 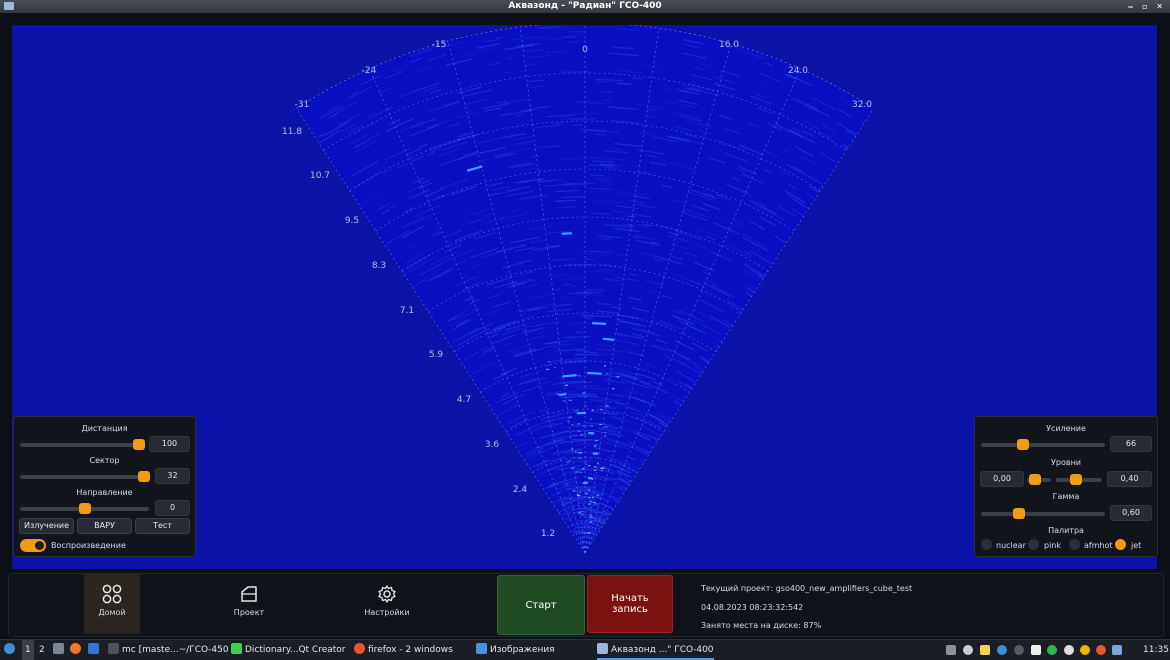 I want to click on taskbar-app-qtcreator: Dictionary...Qt Creator, so click(x=288, y=650).